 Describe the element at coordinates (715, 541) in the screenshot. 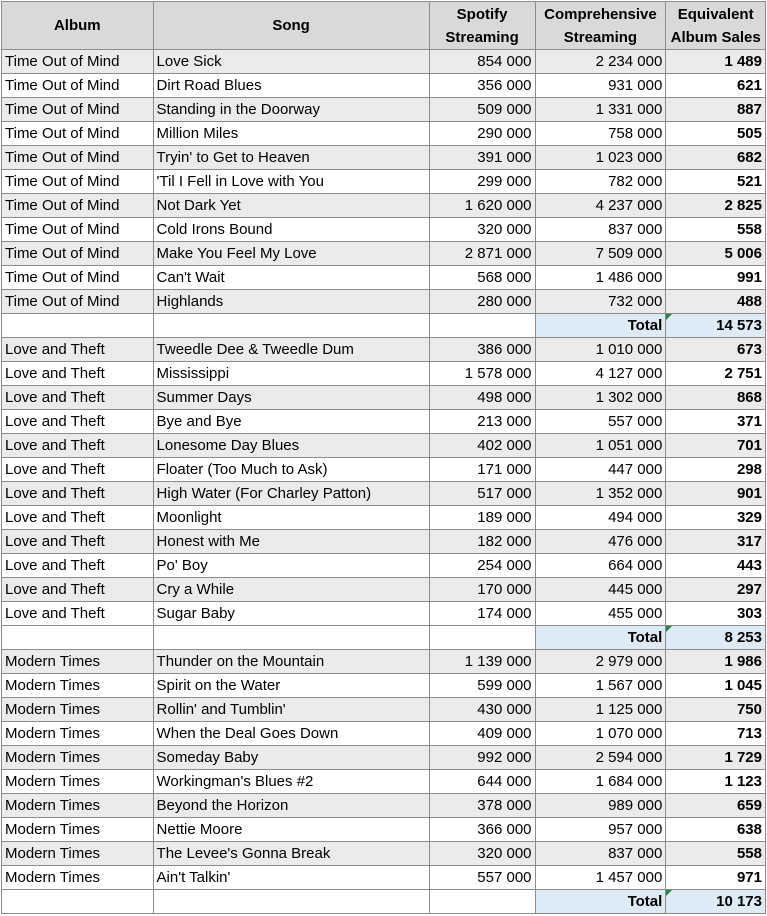

I see `equivalent-album-sales-cell: 317` at that location.